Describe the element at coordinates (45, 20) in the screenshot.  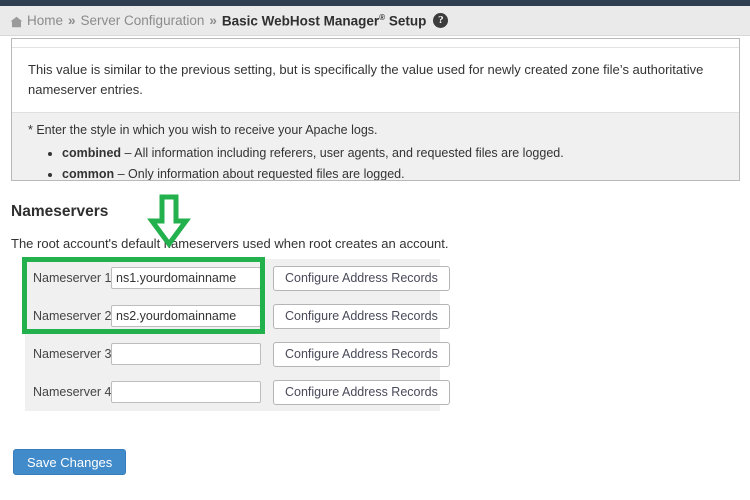
I see `breadcrumb-link-home: Home` at that location.